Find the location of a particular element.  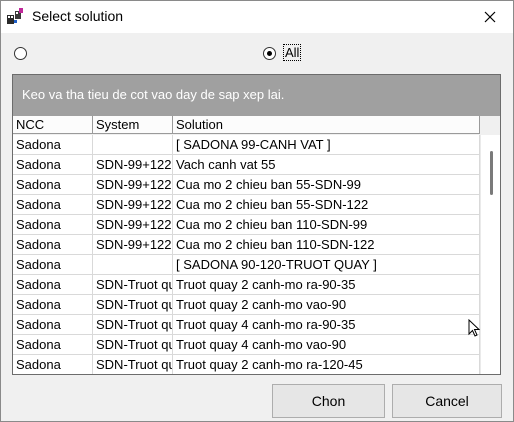

table-row: Sadona [ SADONA 99-CANH VAT ] is located at coordinates (246, 145).